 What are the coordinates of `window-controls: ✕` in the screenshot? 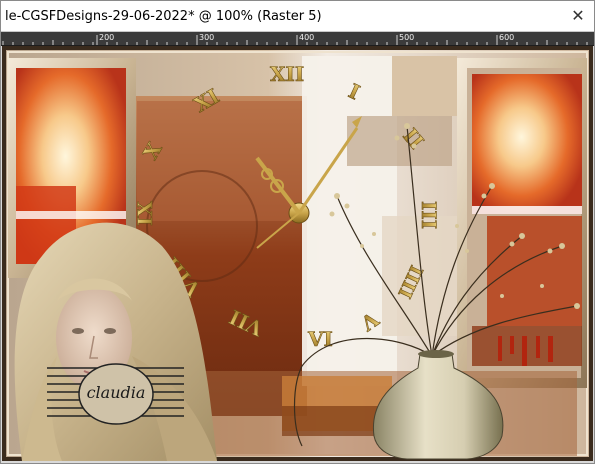 It's located at (577, 16).